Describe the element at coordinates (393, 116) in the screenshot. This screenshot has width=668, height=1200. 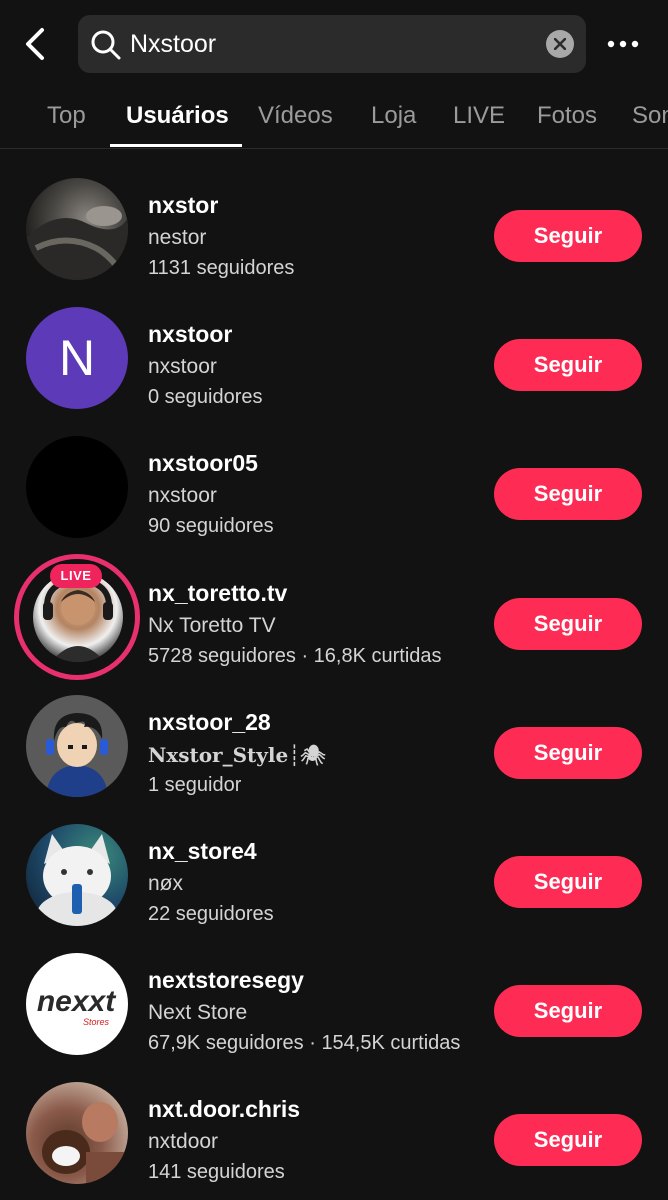
I see `tab-loja: Loja` at that location.